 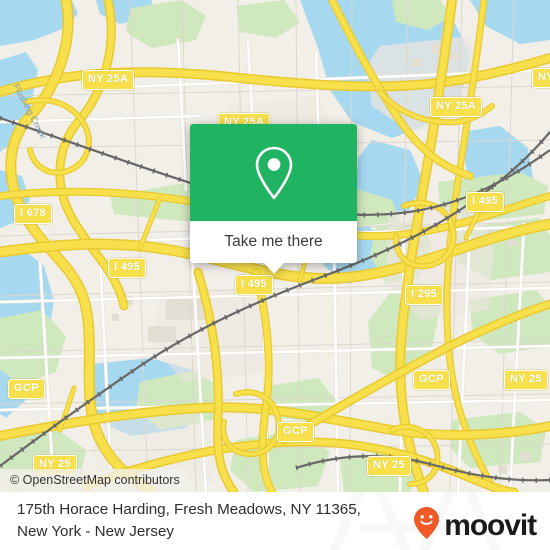 I want to click on map-pin-icon, so click(x=274, y=173).